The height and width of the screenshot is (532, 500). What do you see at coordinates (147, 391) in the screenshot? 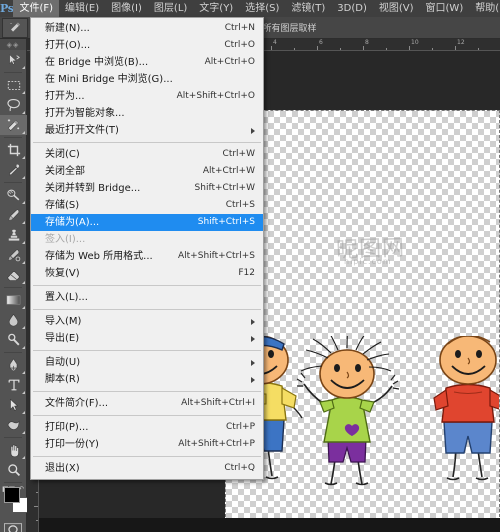
I see `menu-separator` at bounding box center [147, 391].